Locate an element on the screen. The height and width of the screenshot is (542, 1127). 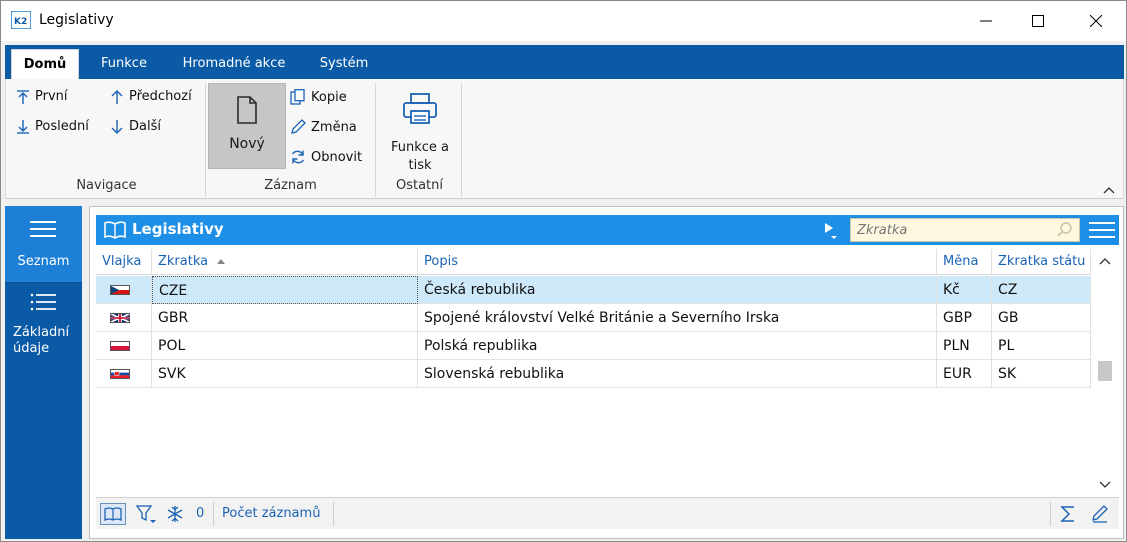
refresh-button: Obnovit is located at coordinates (326, 157).